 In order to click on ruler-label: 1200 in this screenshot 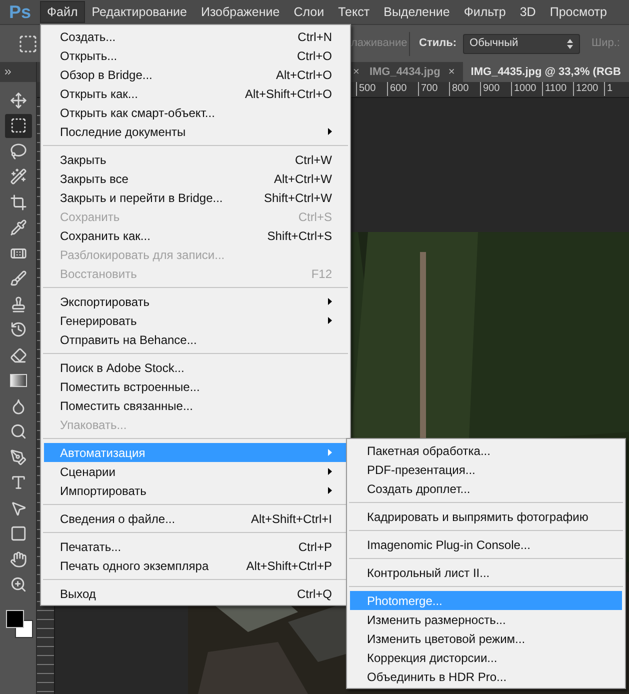, I will do `click(588, 89)`.